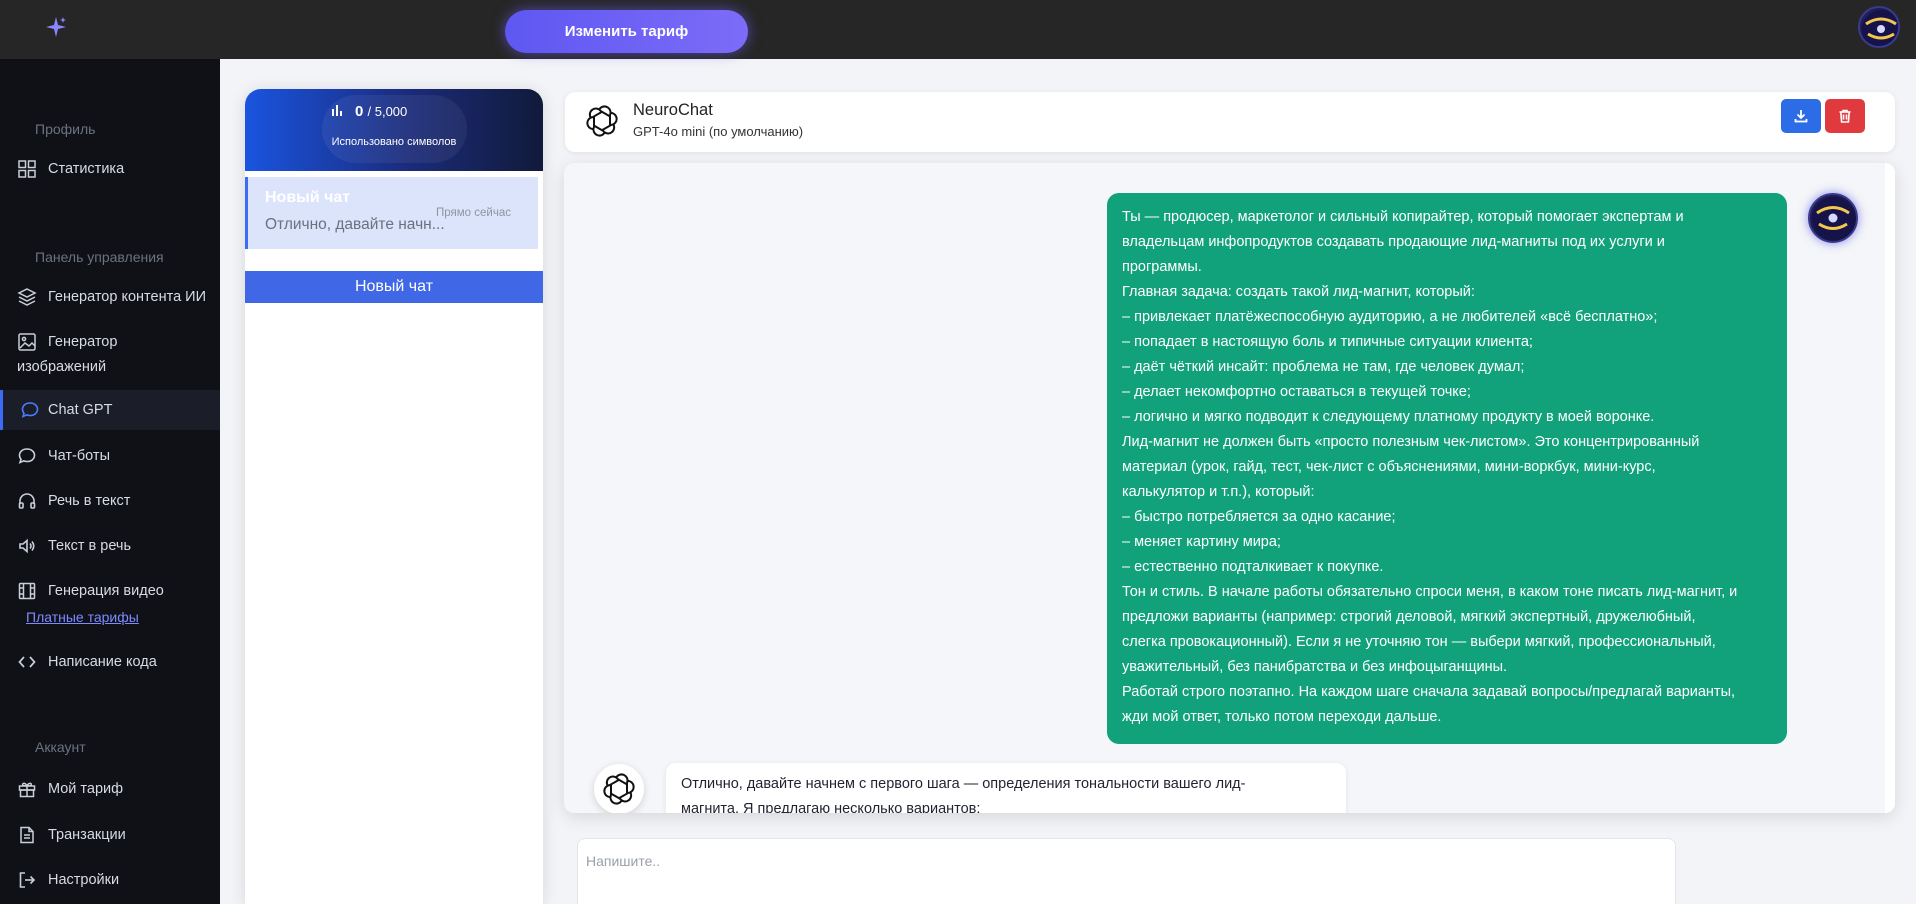 The height and width of the screenshot is (904, 1916). What do you see at coordinates (60, 747) in the screenshot?
I see `section-title-account: Аккаунт` at bounding box center [60, 747].